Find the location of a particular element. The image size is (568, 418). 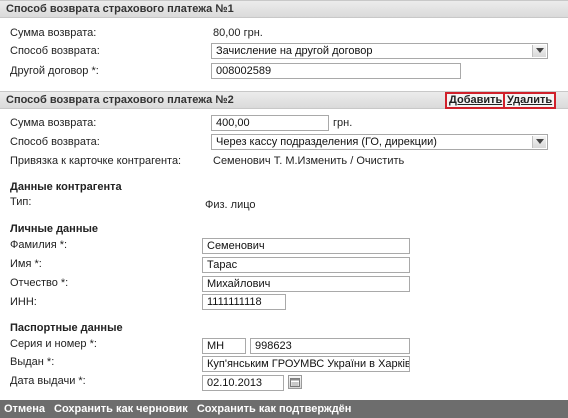

passport-date-label: Дата выдачи *: is located at coordinates (48, 381).